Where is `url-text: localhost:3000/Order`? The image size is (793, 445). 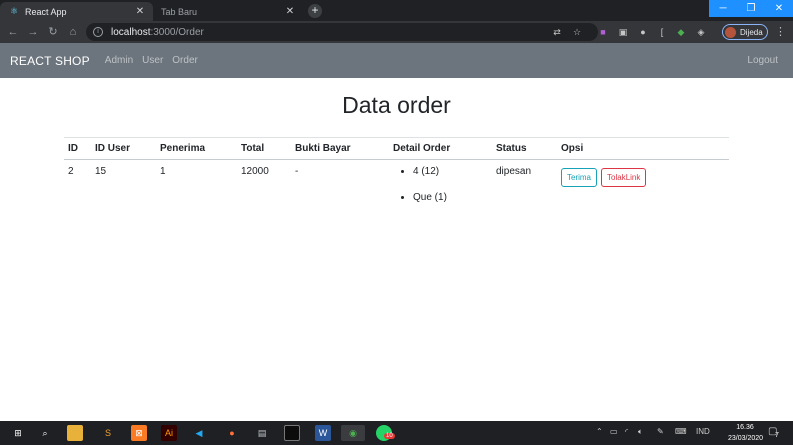 url-text: localhost:3000/Order is located at coordinates (157, 32).